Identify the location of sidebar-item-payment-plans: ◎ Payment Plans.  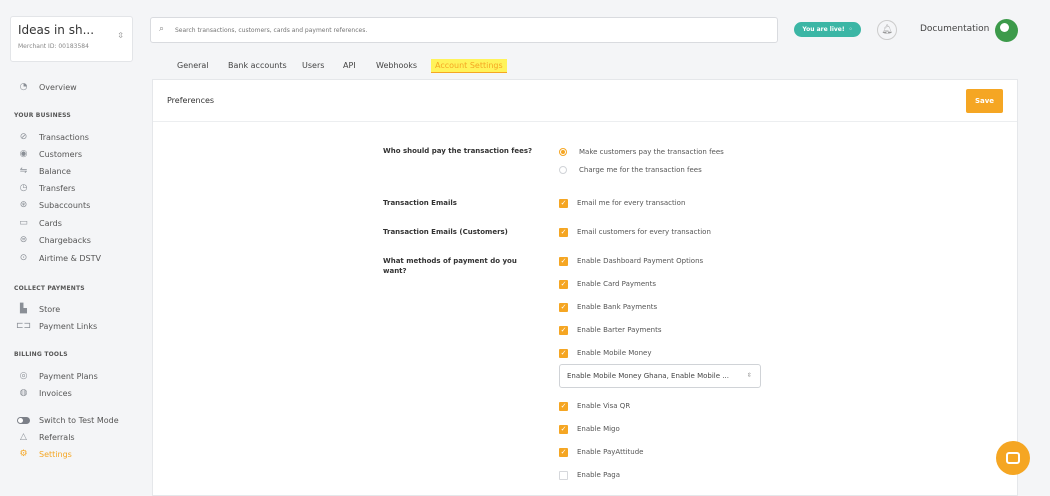
(57, 376).